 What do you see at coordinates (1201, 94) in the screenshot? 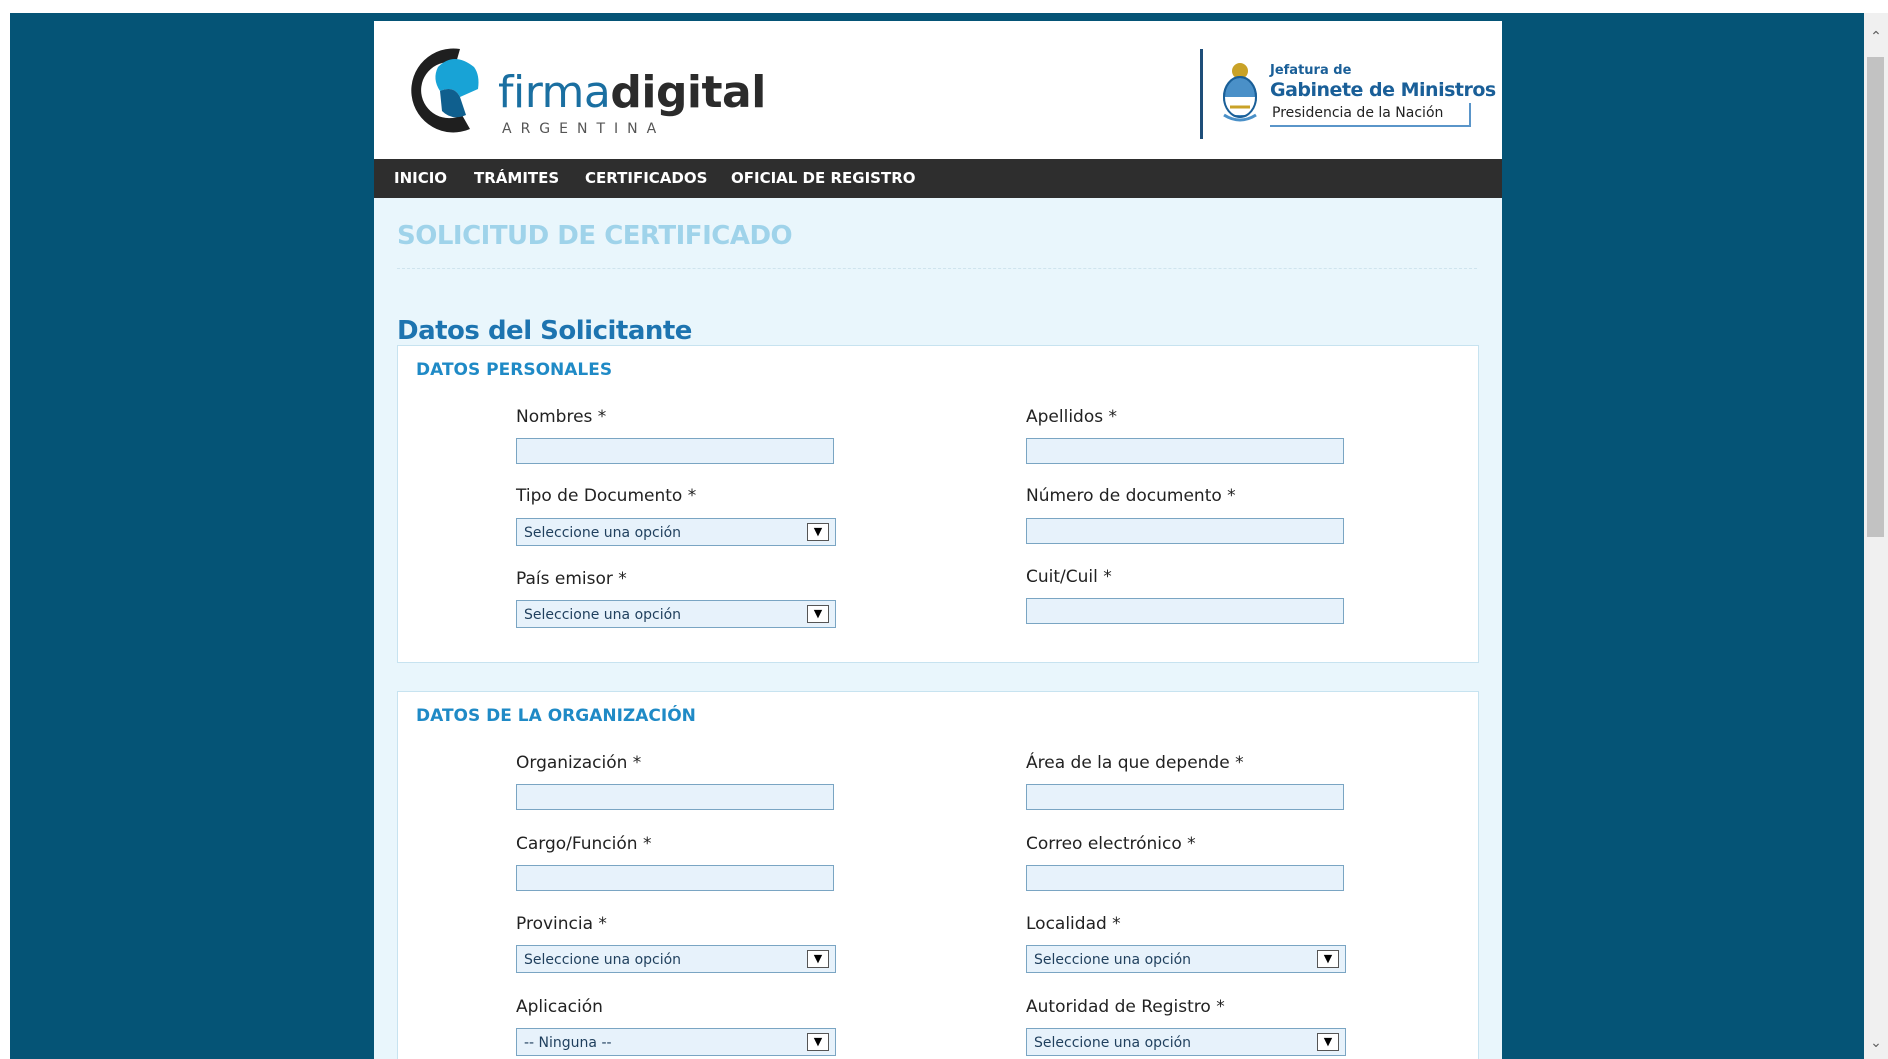
I see `header-divider` at bounding box center [1201, 94].